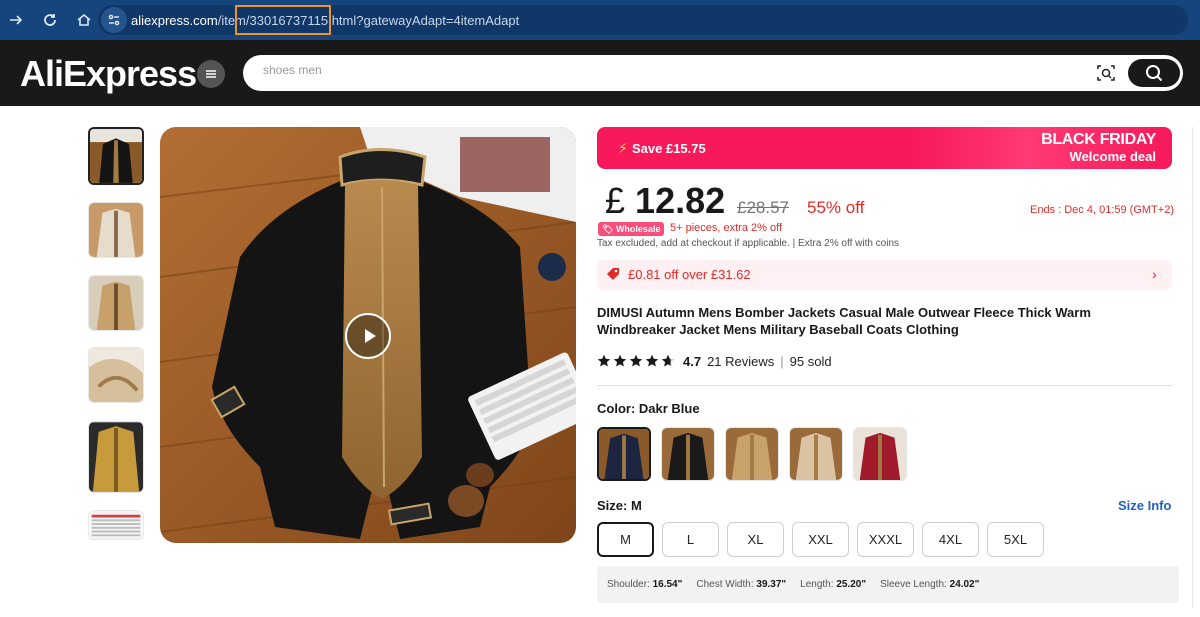  Describe the element at coordinates (763, 207) in the screenshot. I see `original-price: £28.57` at that location.